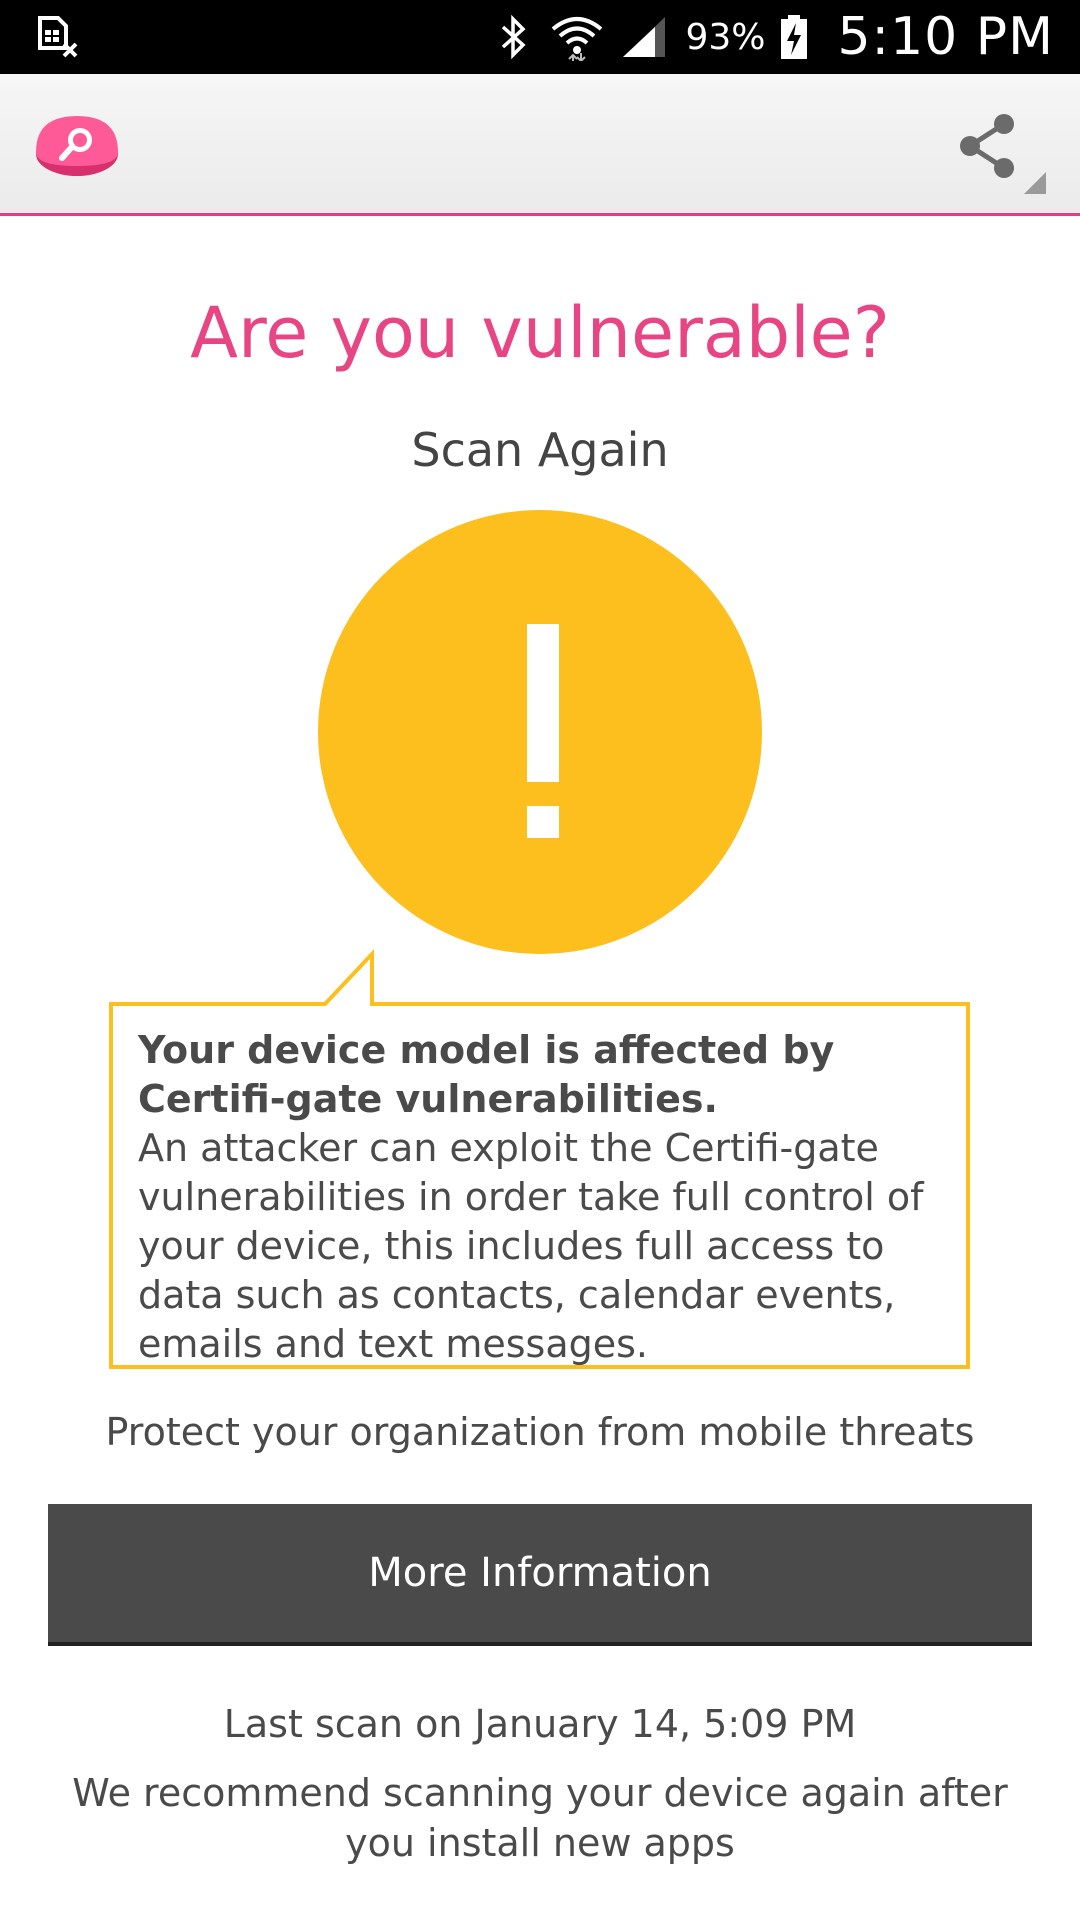  I want to click on scan-again-button: Scan Again, so click(540, 450).